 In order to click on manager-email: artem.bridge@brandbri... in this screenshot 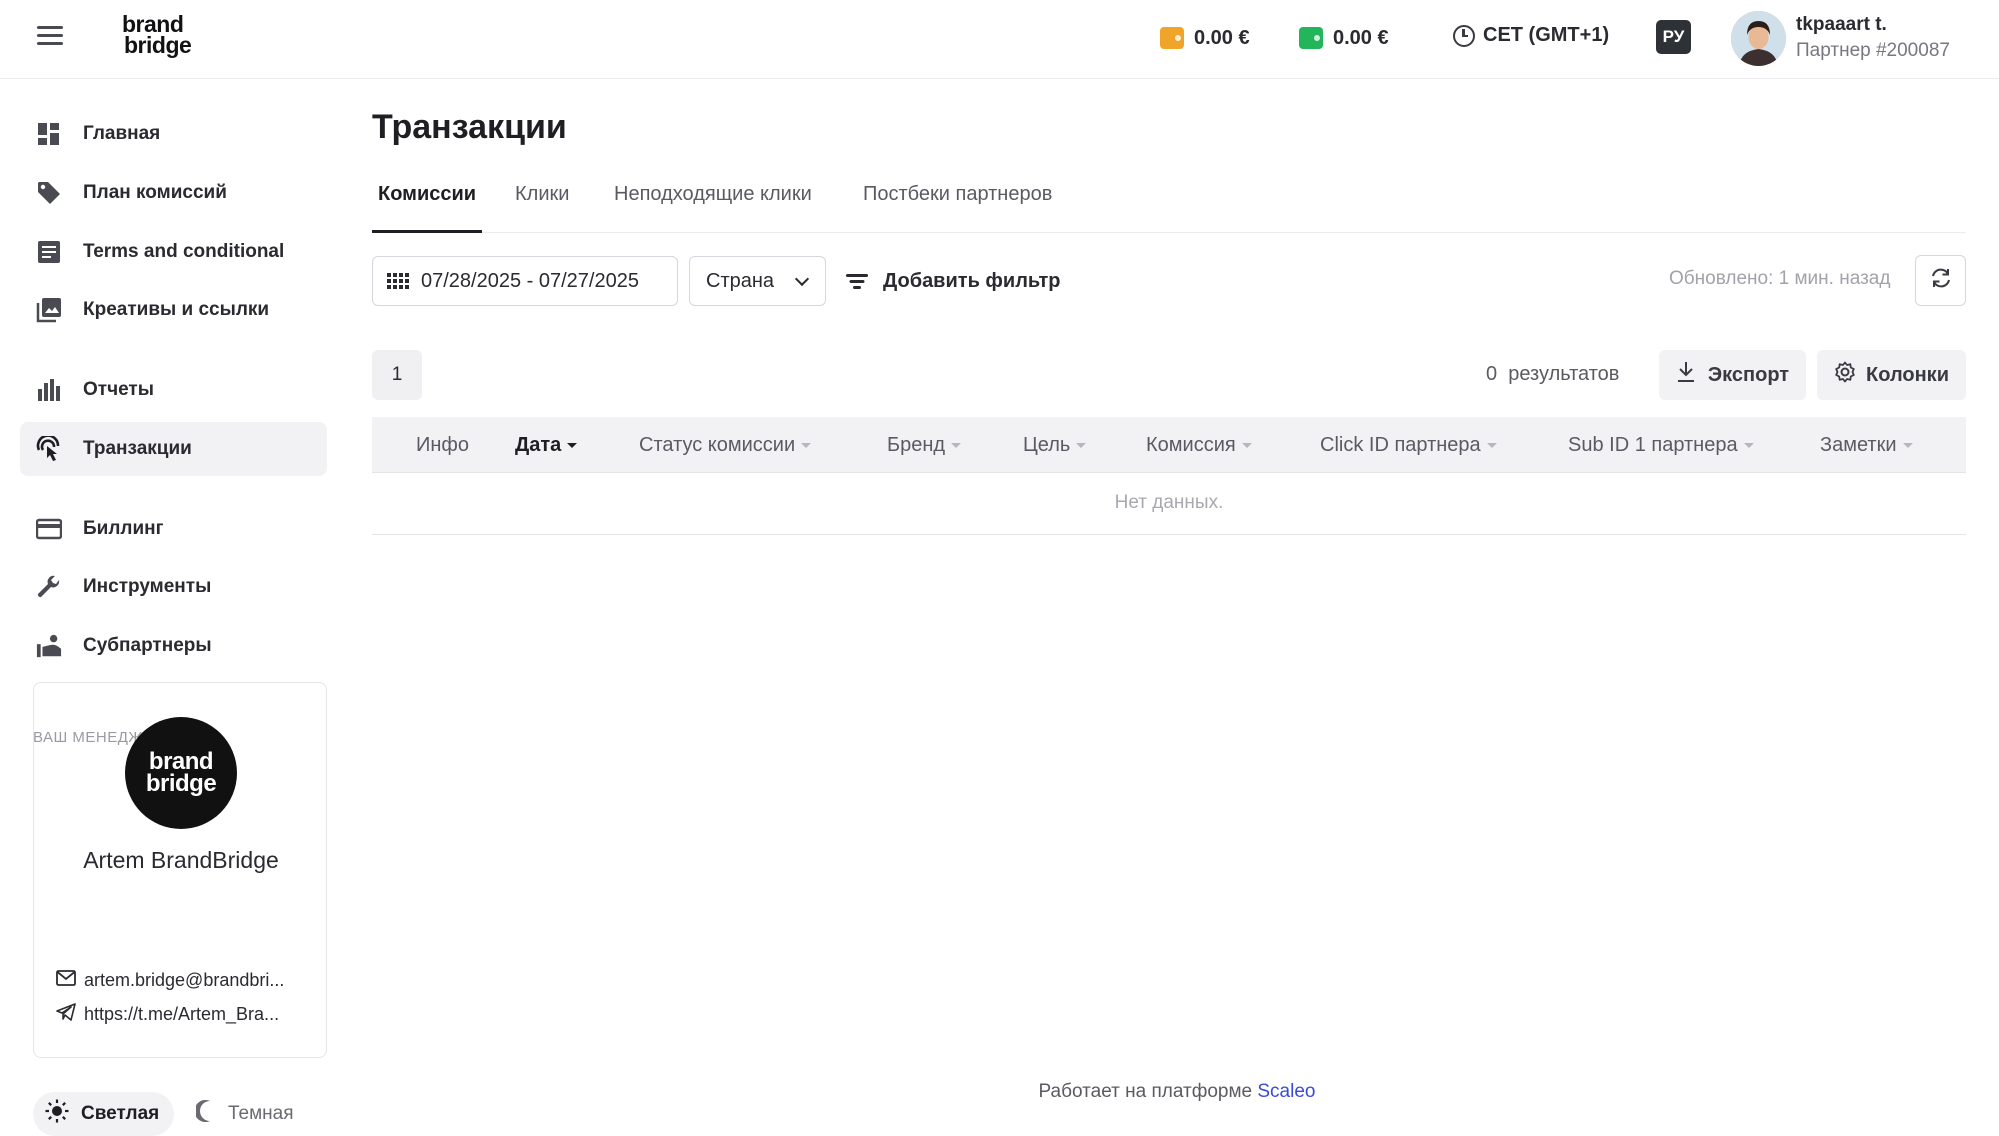, I will do `click(186, 980)`.